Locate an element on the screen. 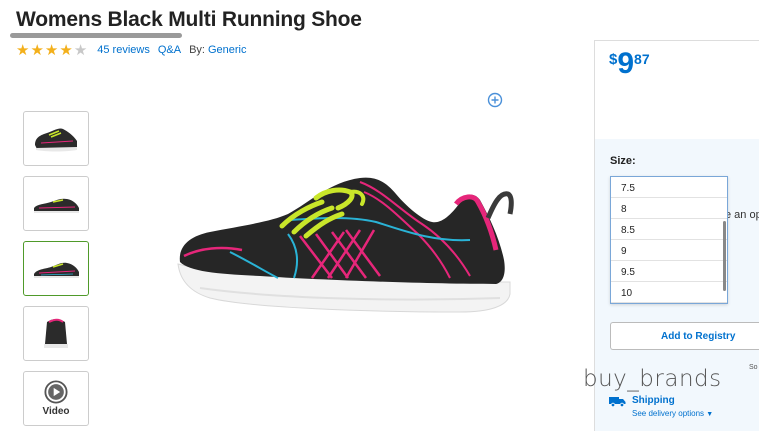 The image size is (759, 431). size-option: 8 is located at coordinates (669, 208).